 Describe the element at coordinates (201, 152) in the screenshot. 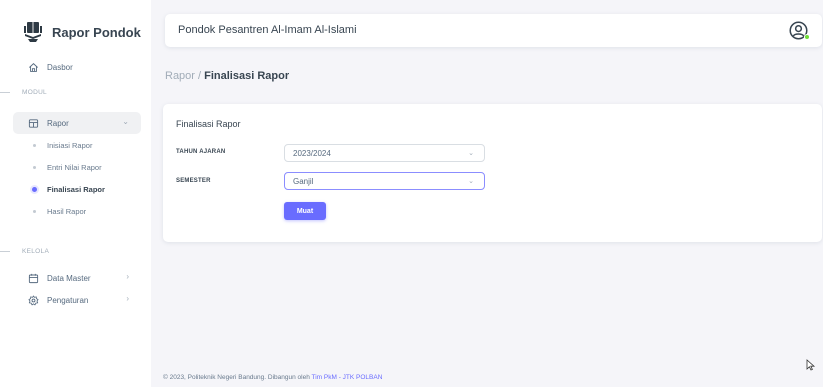

I see `tahun-ajaran-label: TAHUN AJARAN` at that location.